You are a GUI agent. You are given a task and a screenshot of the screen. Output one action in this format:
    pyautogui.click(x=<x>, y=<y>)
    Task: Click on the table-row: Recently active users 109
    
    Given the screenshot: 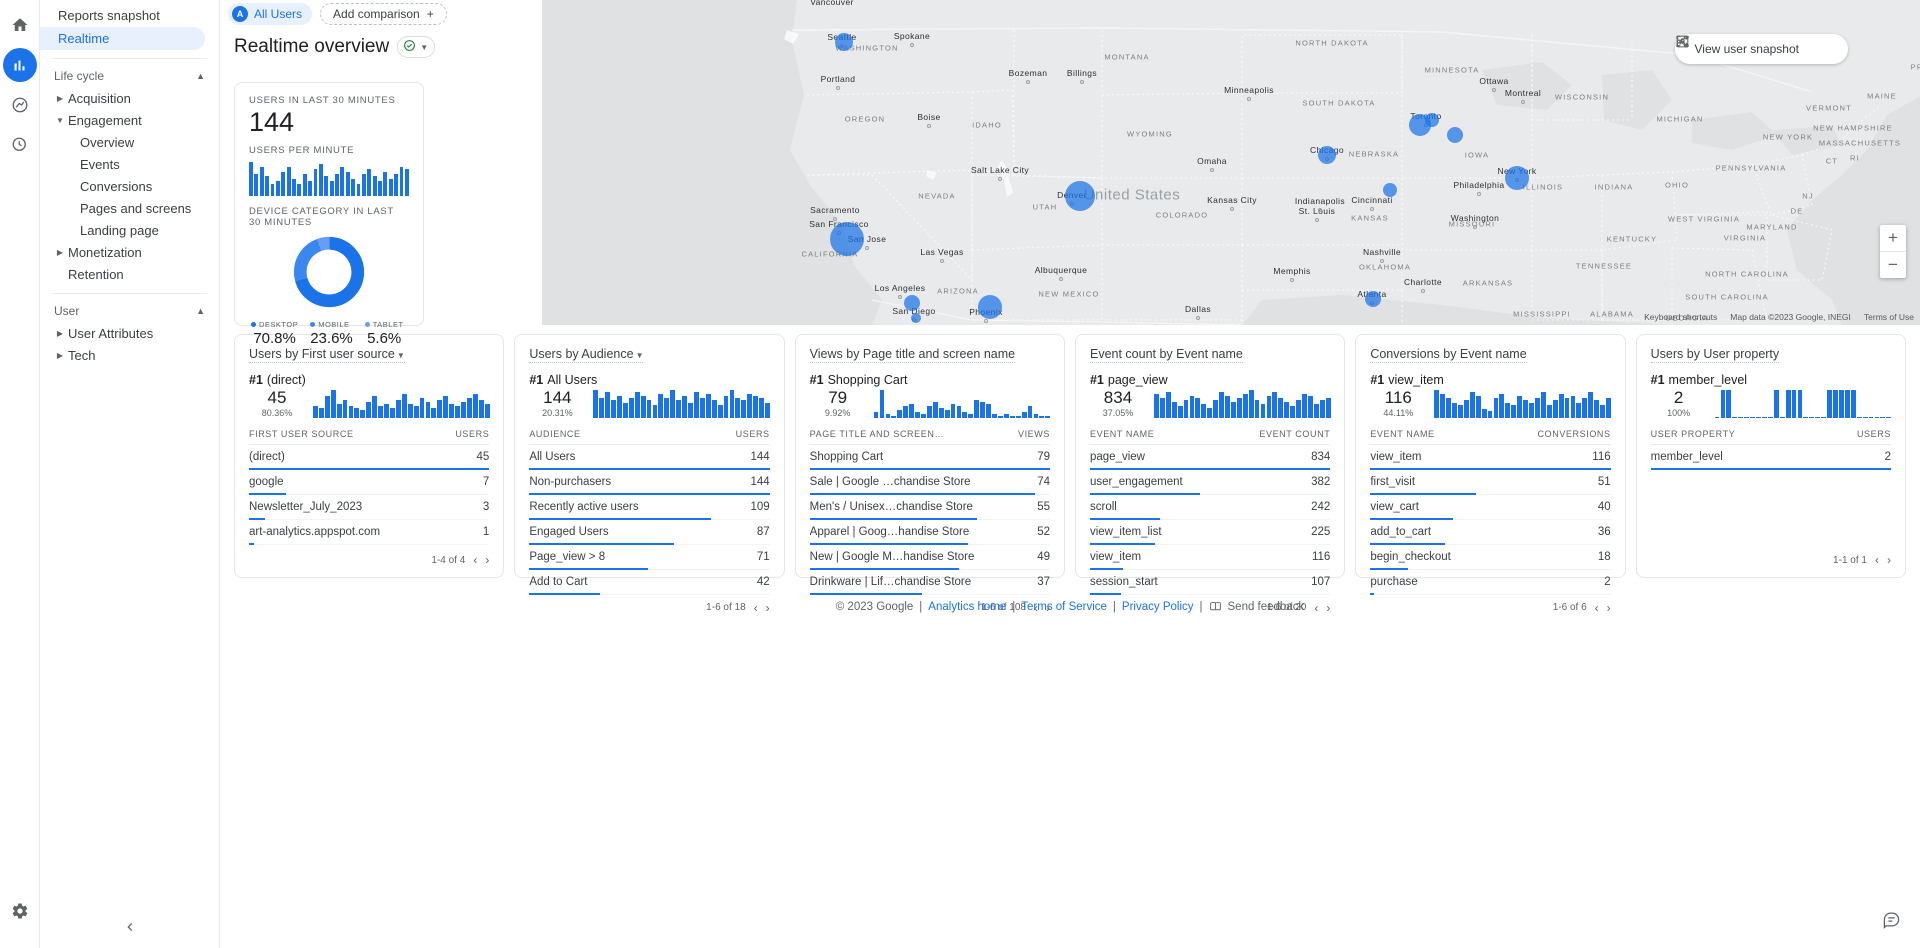 What is the action you would take?
    pyautogui.click(x=649, y=507)
    